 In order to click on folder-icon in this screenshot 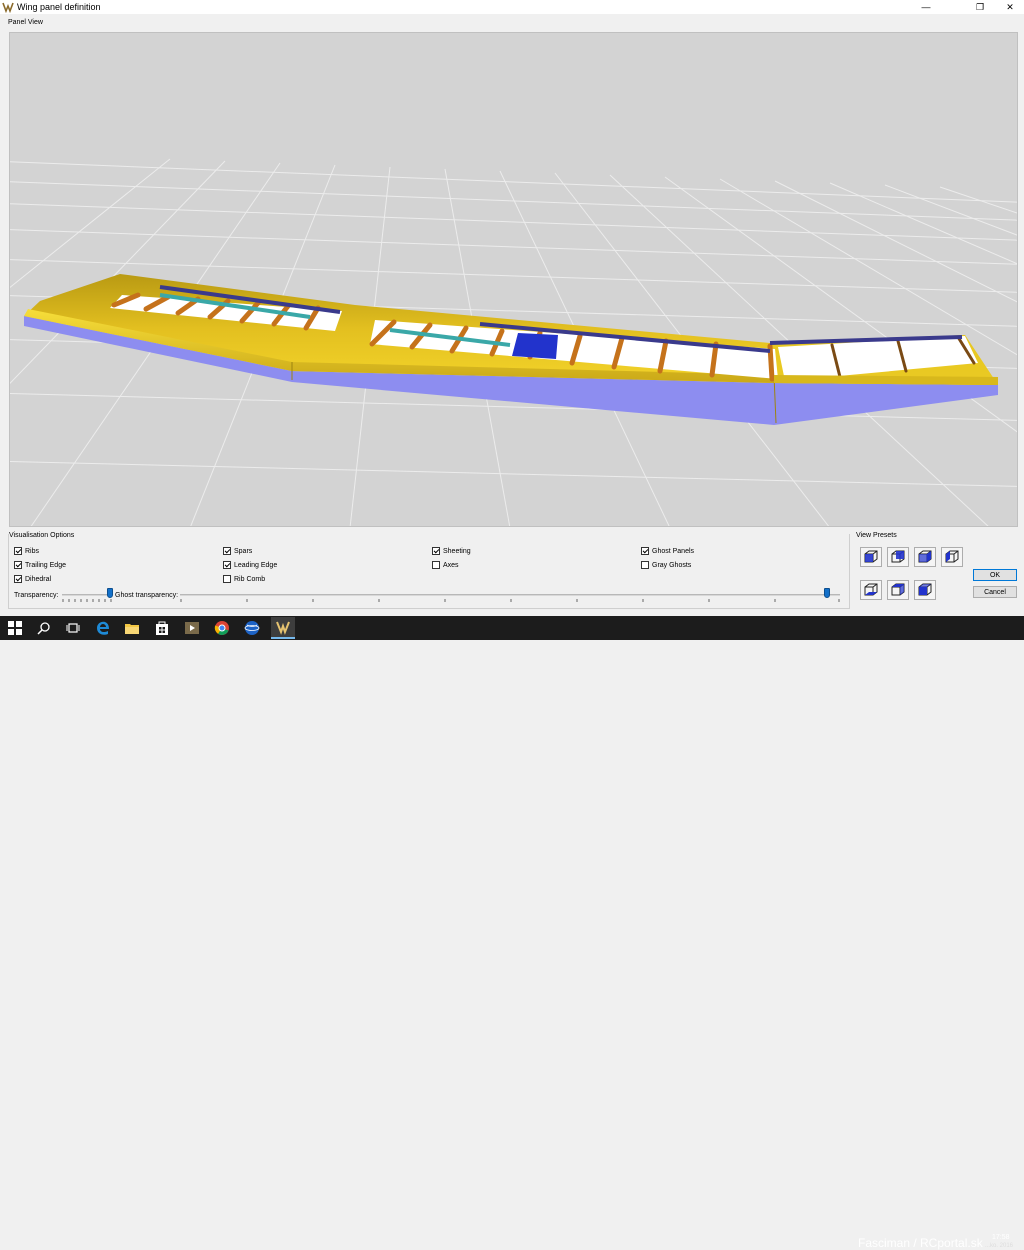, I will do `click(132, 629)`.